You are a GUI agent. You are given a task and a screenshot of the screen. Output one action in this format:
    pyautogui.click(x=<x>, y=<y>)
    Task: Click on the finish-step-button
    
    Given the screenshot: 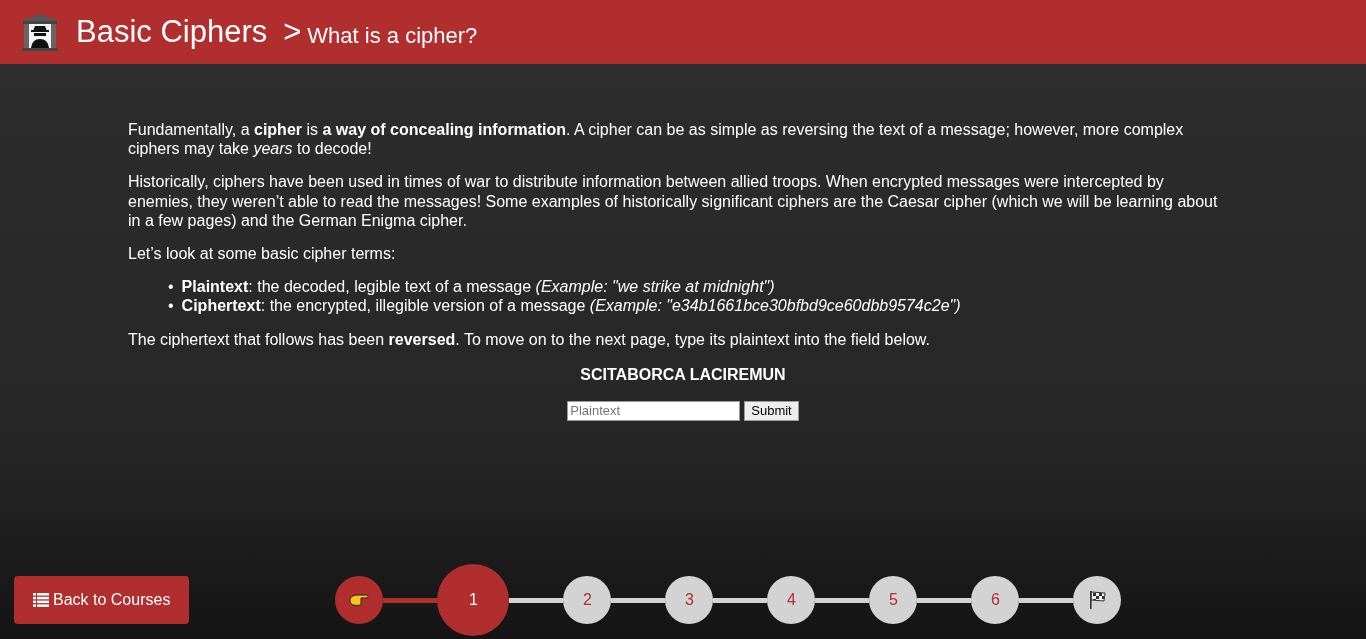 What is the action you would take?
    pyautogui.click(x=1097, y=600)
    